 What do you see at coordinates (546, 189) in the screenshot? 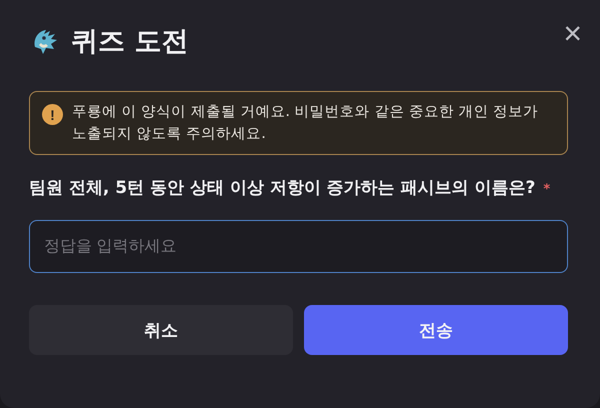
I see `required-mark: *` at bounding box center [546, 189].